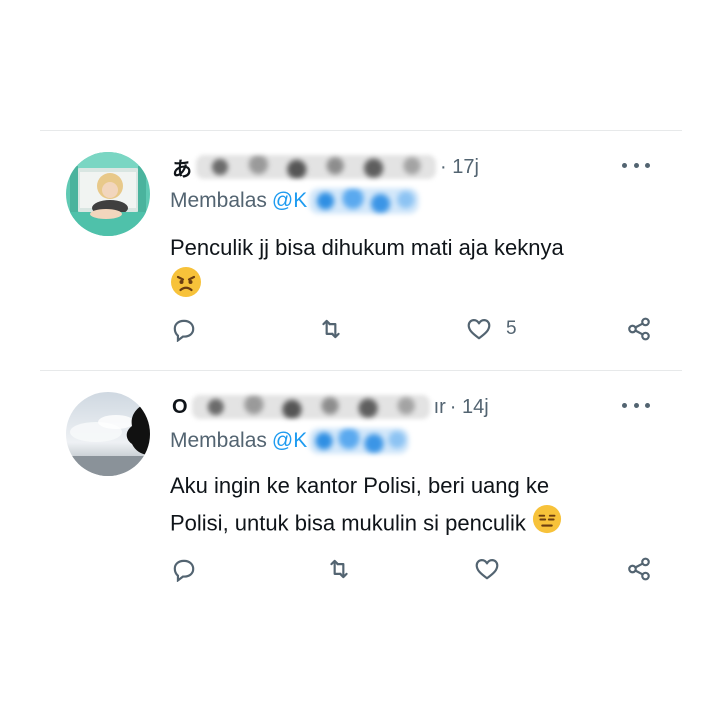 The image size is (720, 720). What do you see at coordinates (182, 167) in the screenshot?
I see `user-display-name: あ` at bounding box center [182, 167].